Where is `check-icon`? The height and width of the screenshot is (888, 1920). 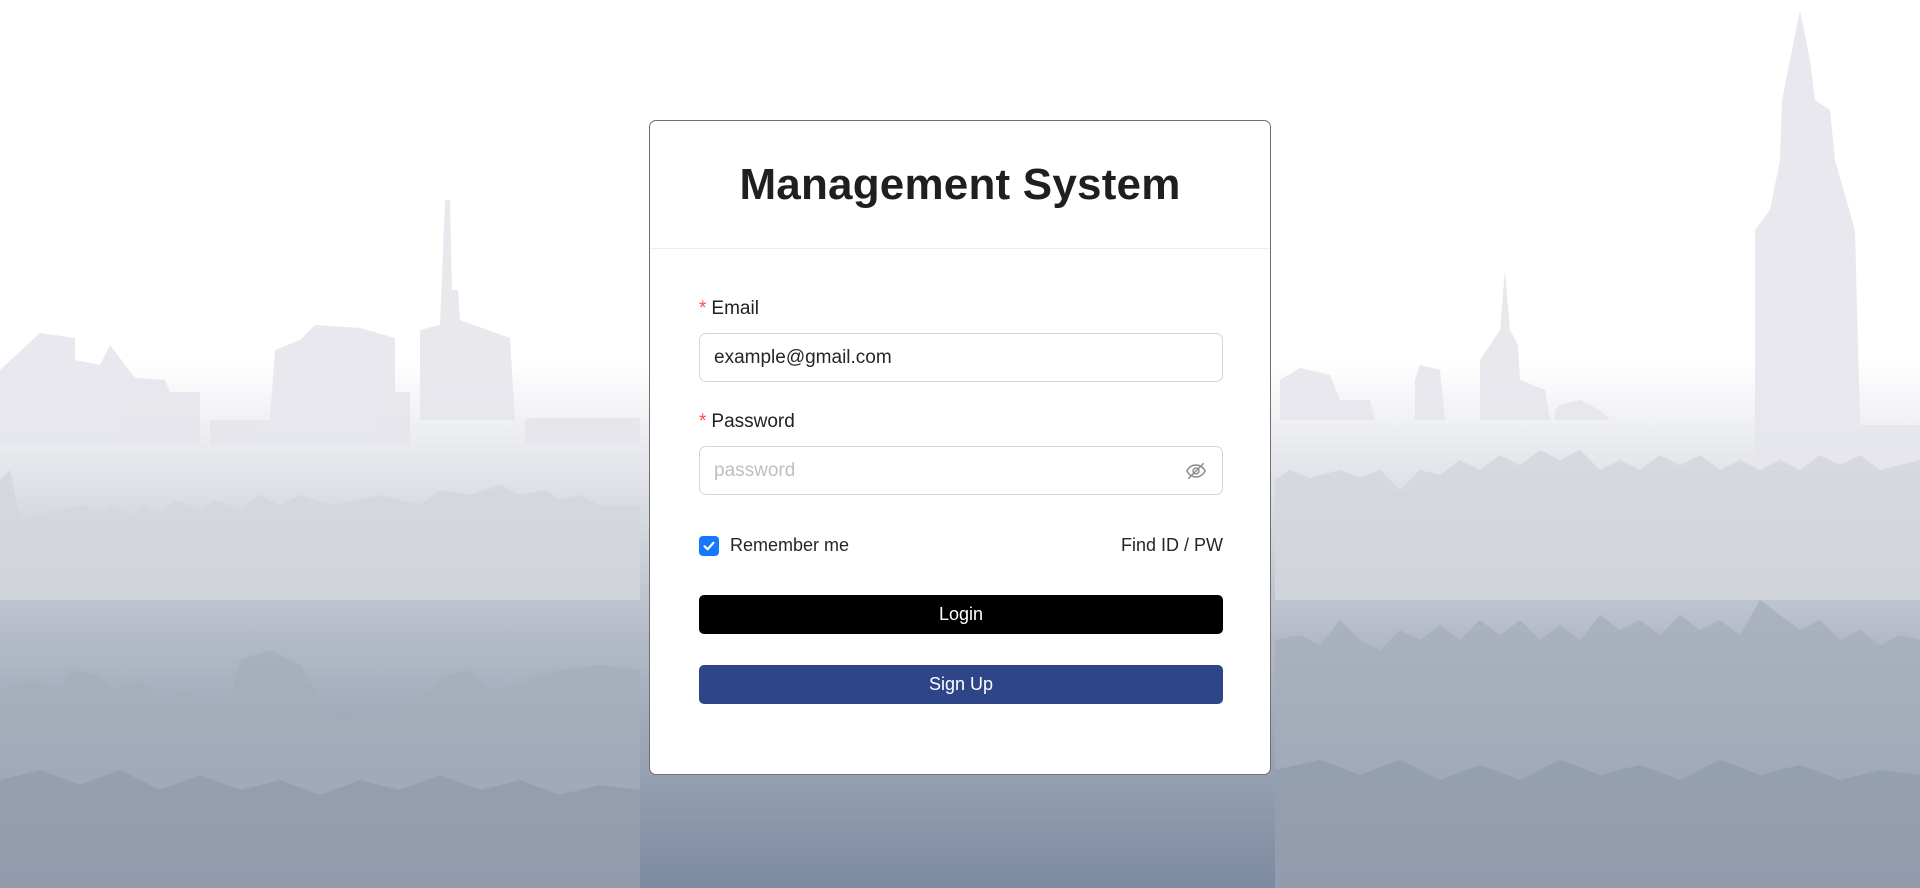
check-icon is located at coordinates (709, 545).